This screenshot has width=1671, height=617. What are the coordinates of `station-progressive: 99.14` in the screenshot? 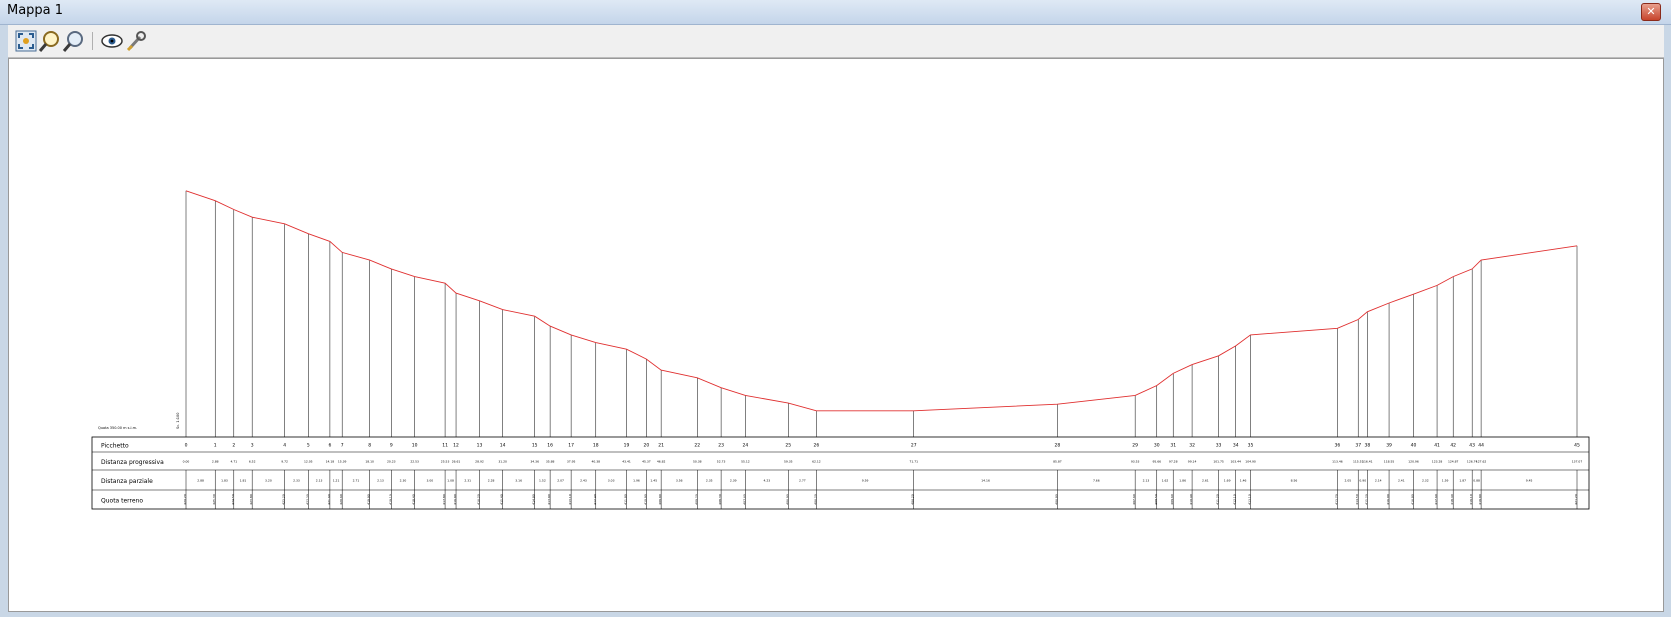 It's located at (1192, 462).